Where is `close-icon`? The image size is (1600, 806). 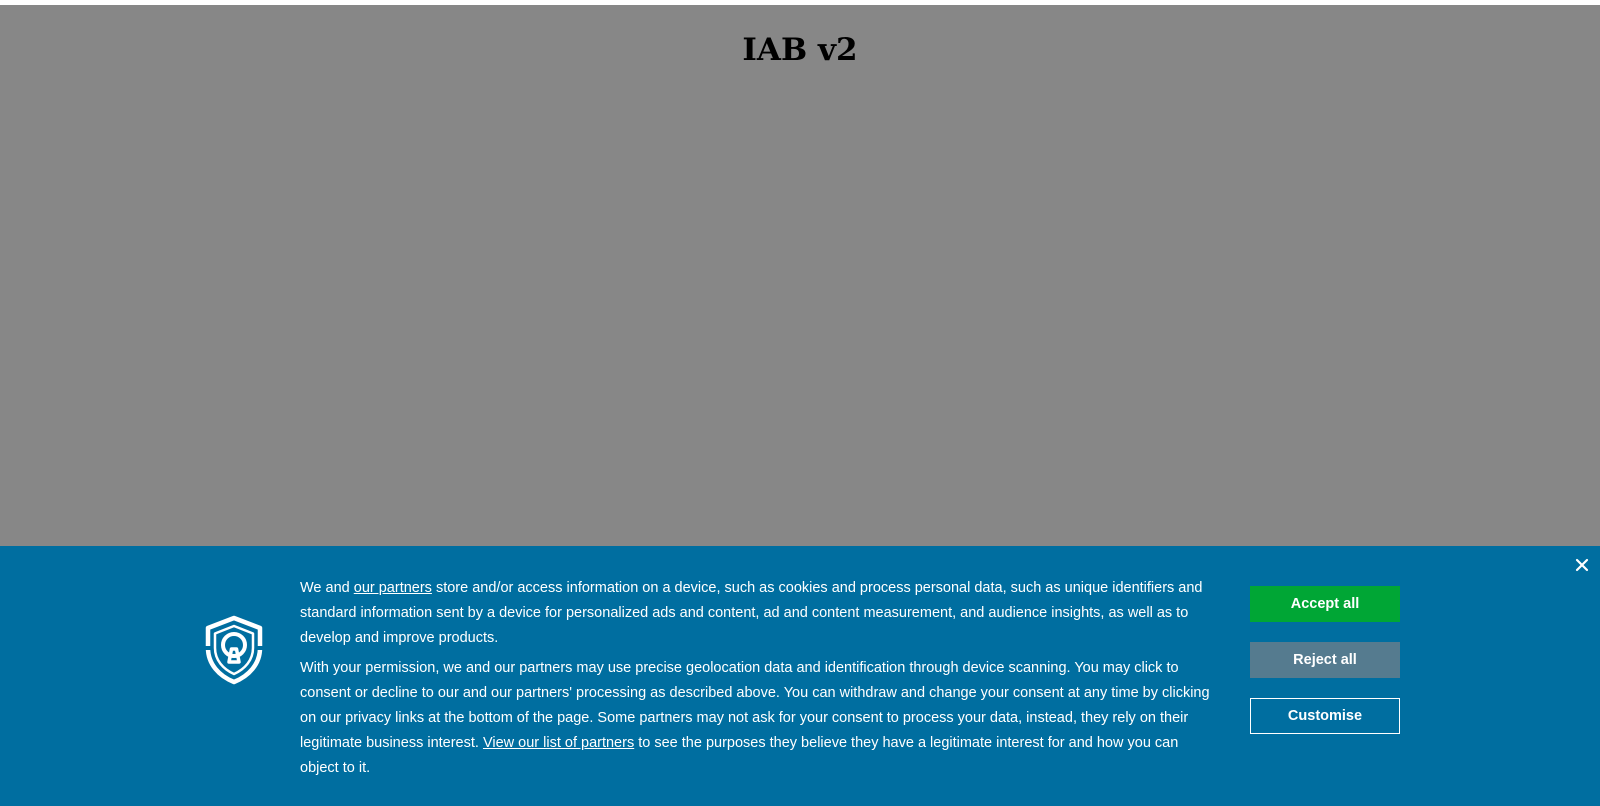 close-icon is located at coordinates (1582, 565).